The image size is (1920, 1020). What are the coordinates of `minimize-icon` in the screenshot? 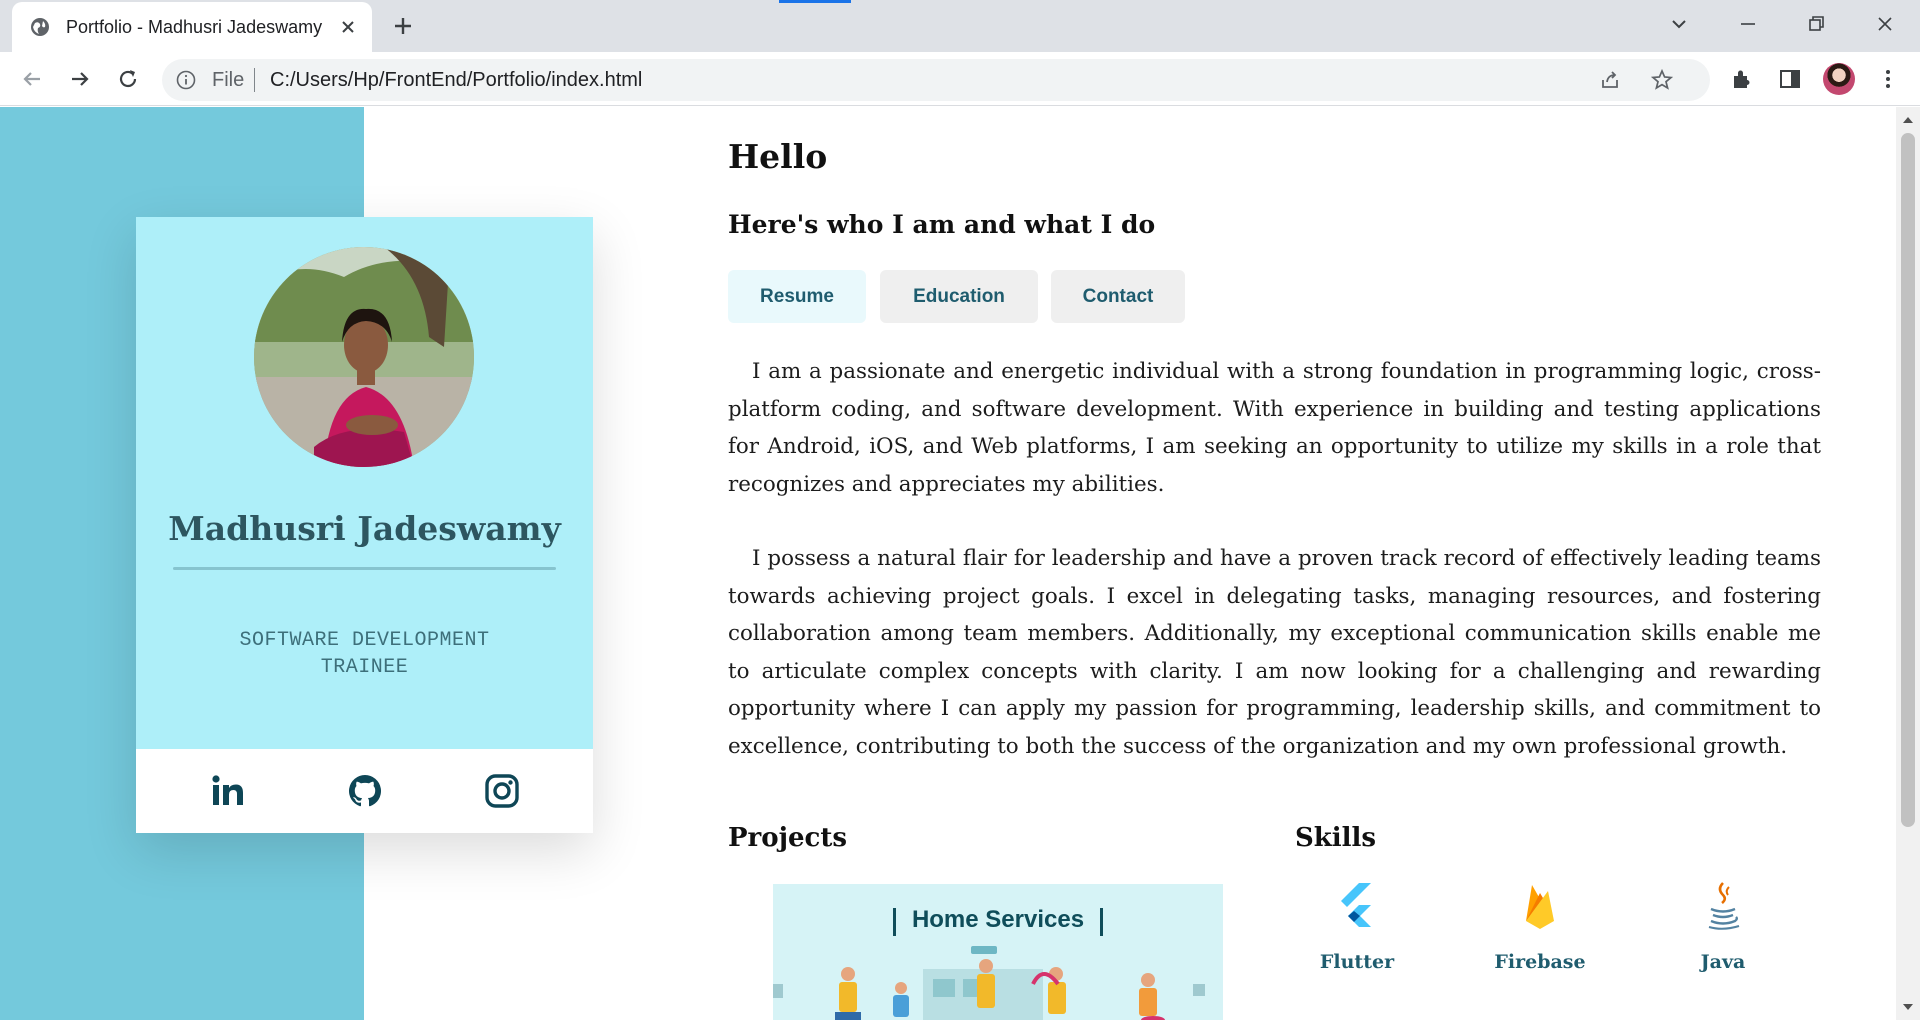 It's located at (1748, 24).